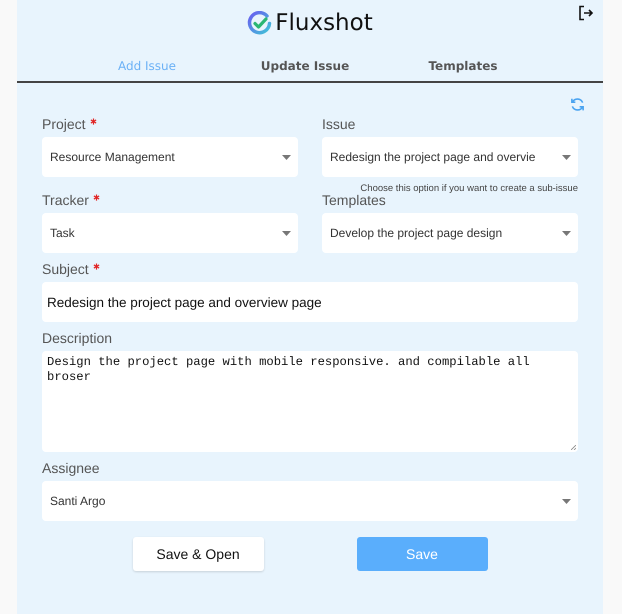 This screenshot has width=622, height=614. What do you see at coordinates (259, 23) in the screenshot?
I see `logo-icon` at bounding box center [259, 23].